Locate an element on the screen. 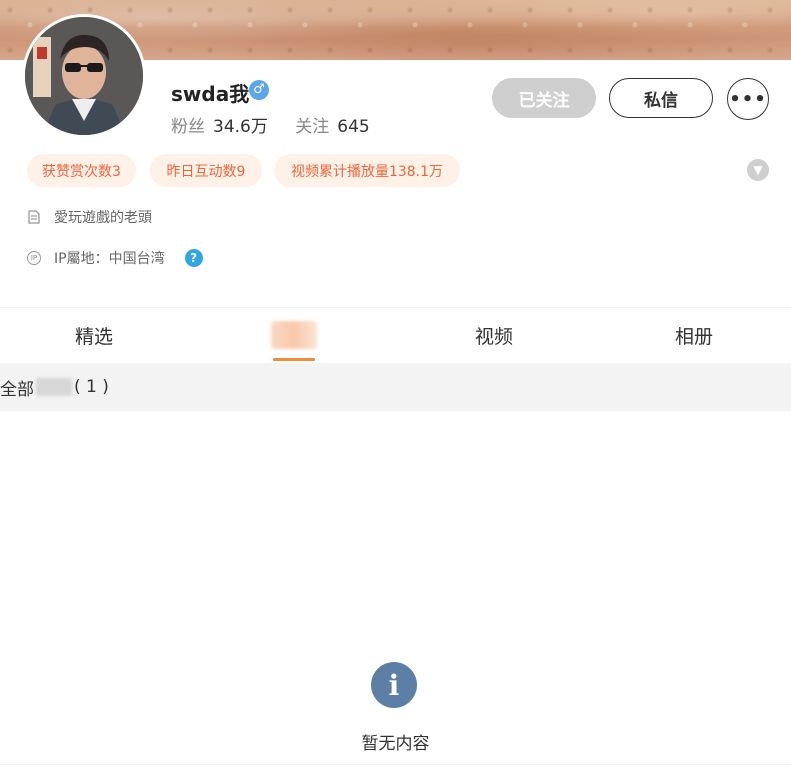 This screenshot has width=791, height=770. followed-button: 已关注 is located at coordinates (544, 98).